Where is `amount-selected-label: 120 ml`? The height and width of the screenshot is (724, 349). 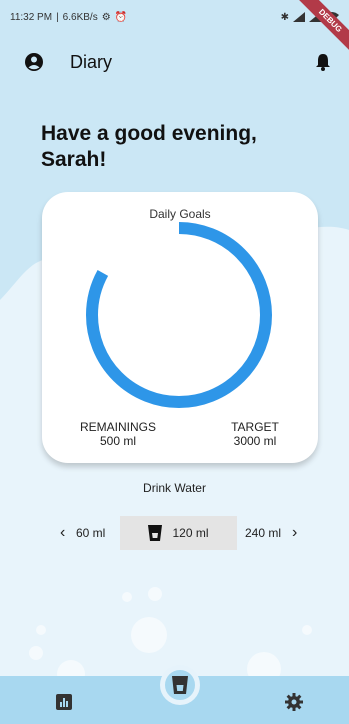
amount-selected-label: 120 ml is located at coordinates (190, 533).